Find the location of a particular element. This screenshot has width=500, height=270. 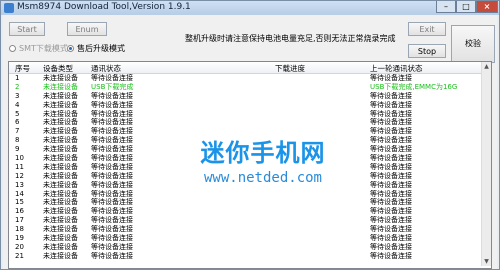

cell-comm: USB下载完成 is located at coordinates (112, 86).